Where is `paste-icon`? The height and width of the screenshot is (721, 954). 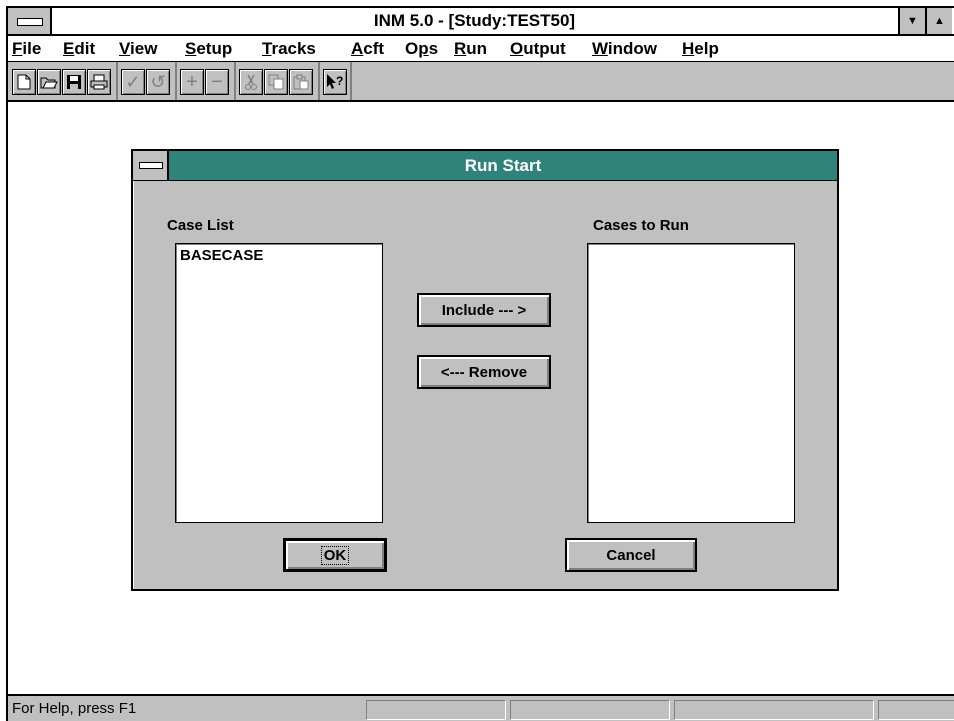
paste-icon is located at coordinates (301, 82).